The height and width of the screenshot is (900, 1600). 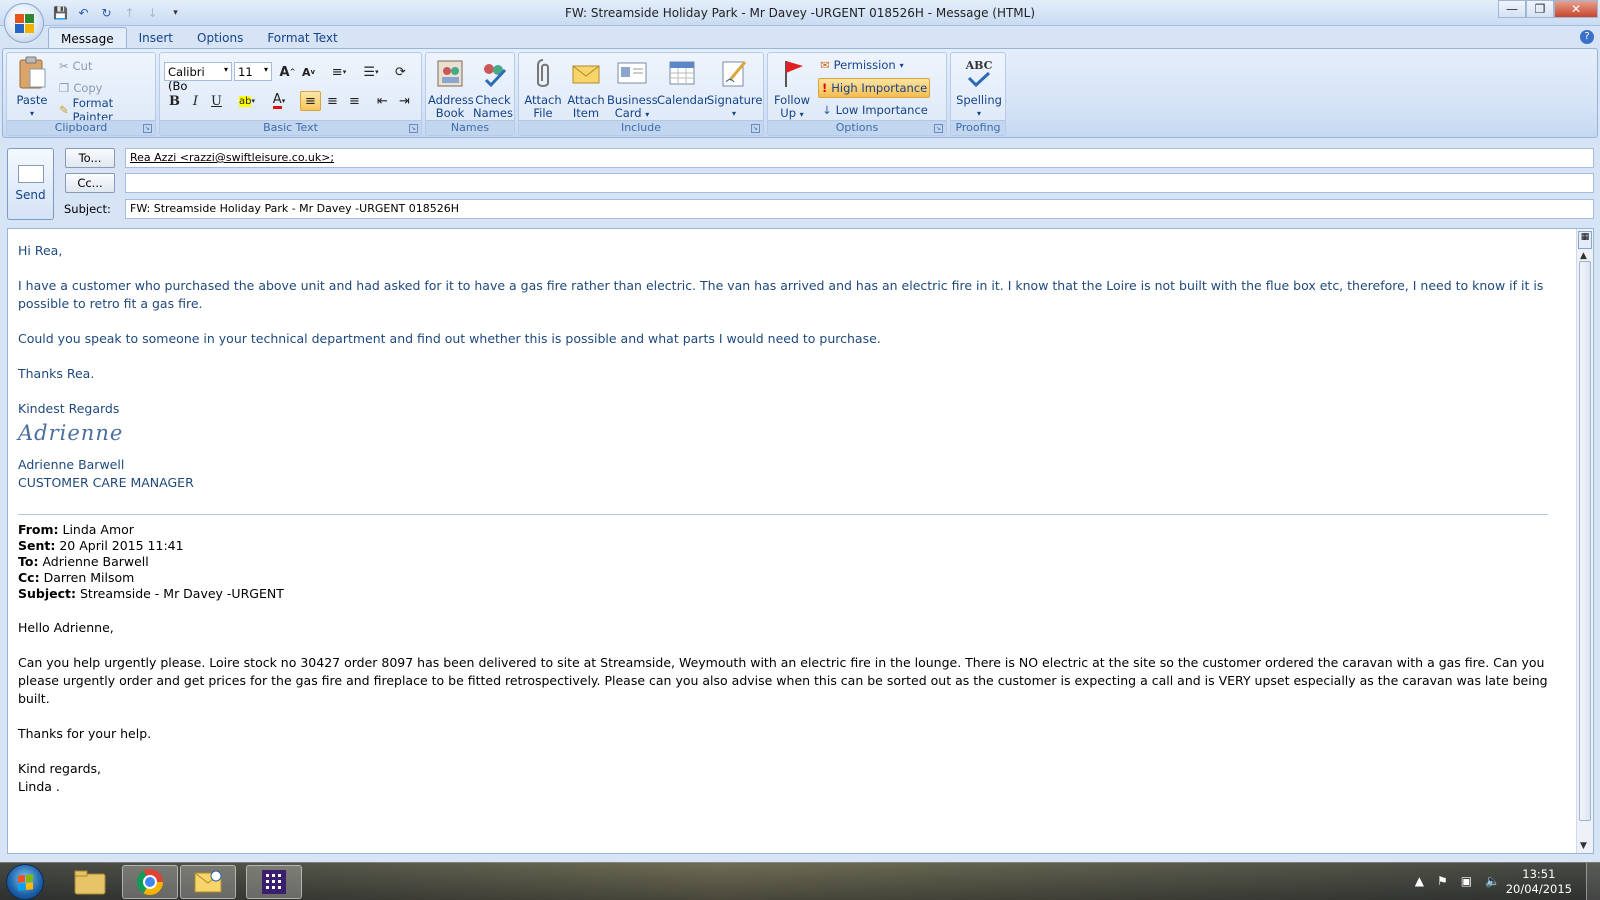 I want to click on taskbar-explorer, so click(x=90, y=882).